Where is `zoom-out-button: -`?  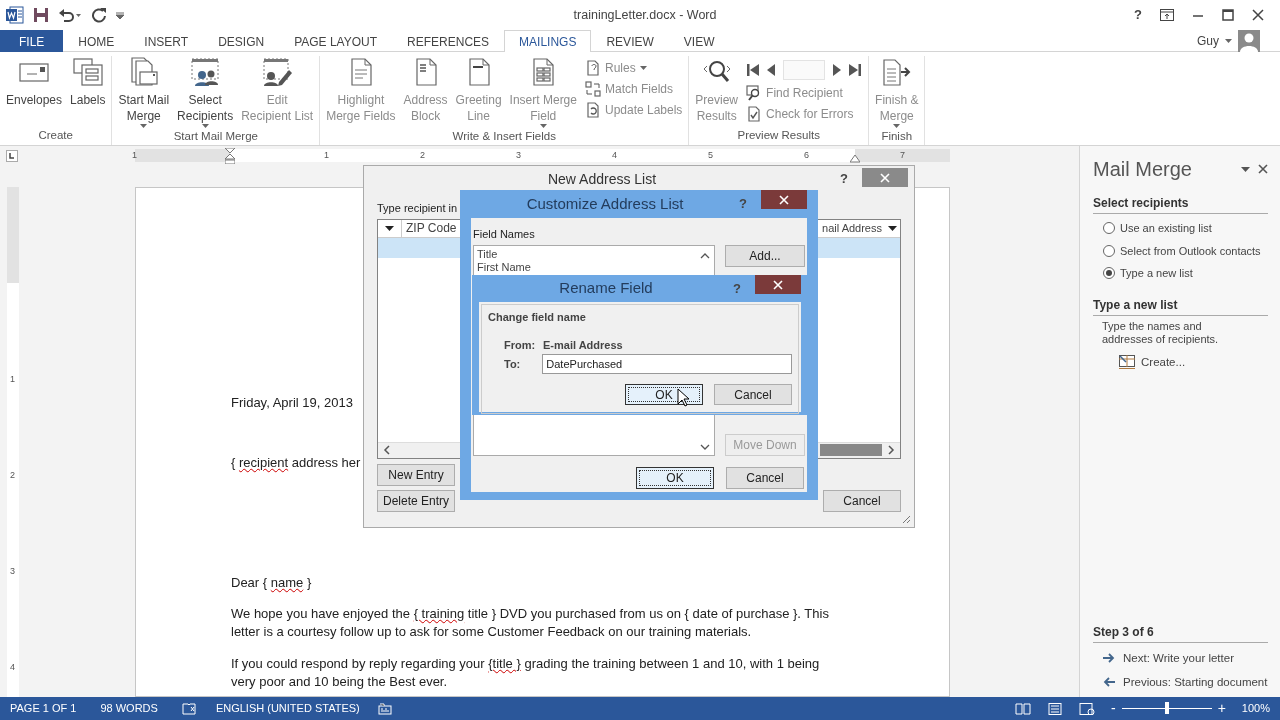
zoom-out-button: - is located at coordinates (1113, 708).